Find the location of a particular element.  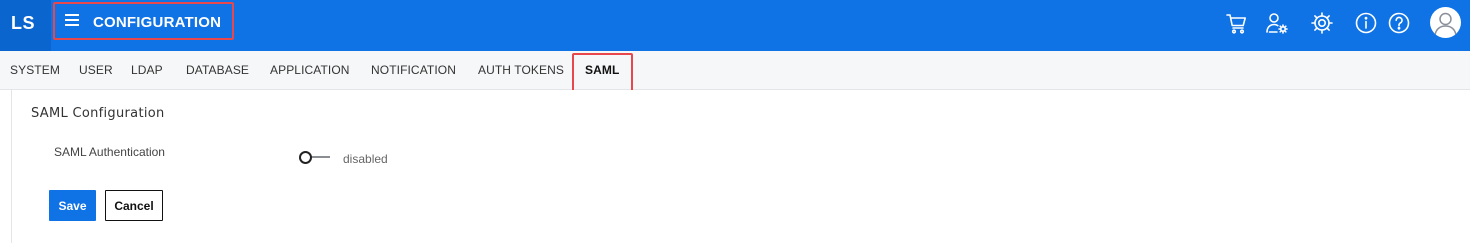

tab-auth-tokens: AUTH TOKENS is located at coordinates (521, 70).